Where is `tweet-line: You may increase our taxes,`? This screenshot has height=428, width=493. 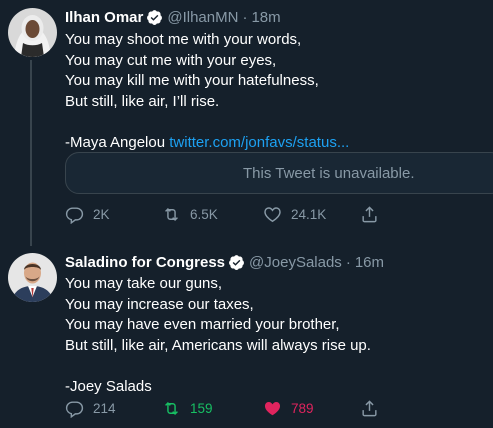 tweet-line: You may increase our taxes, is located at coordinates (159, 304).